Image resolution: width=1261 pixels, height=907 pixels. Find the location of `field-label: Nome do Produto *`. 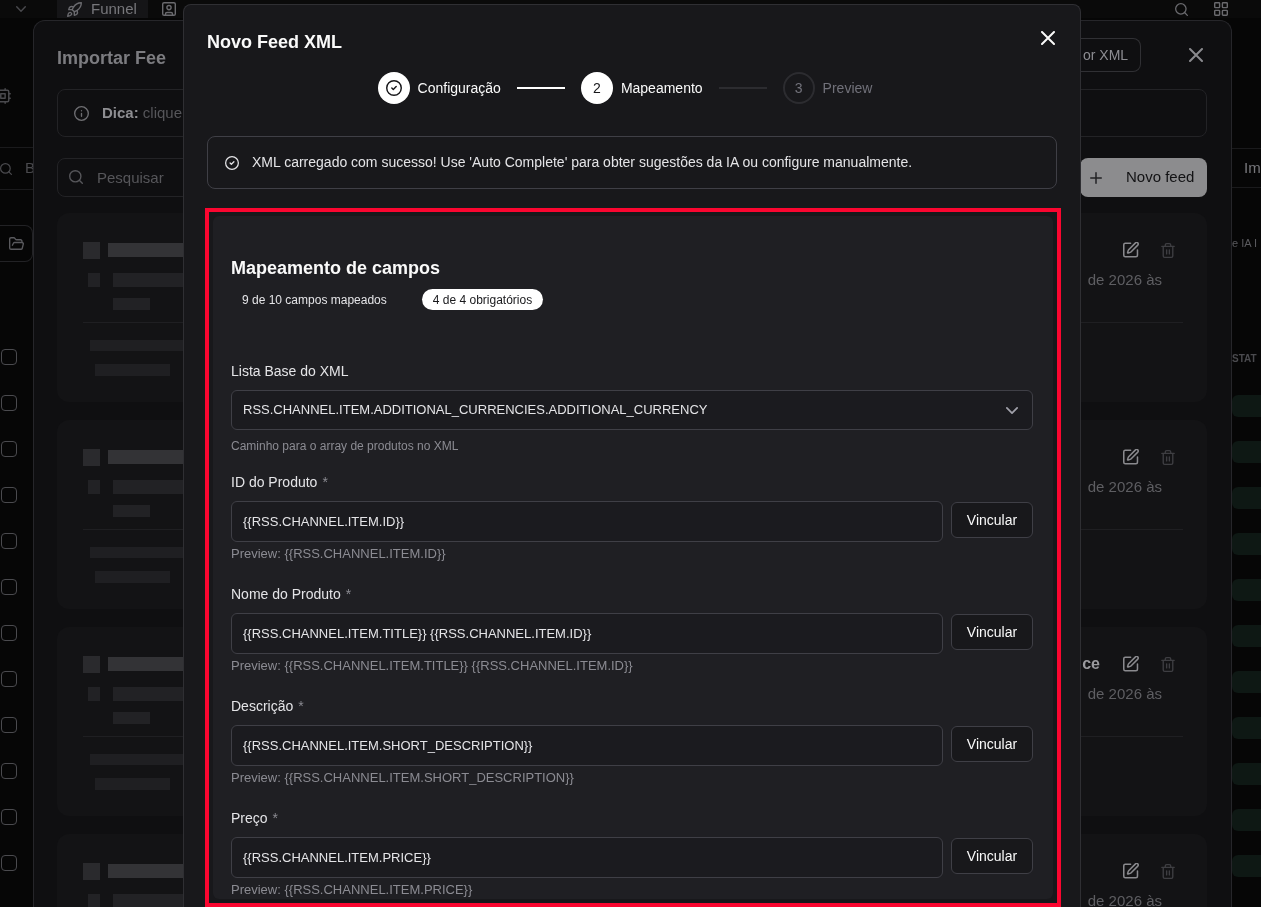

field-label: Nome do Produto * is located at coordinates (291, 594).